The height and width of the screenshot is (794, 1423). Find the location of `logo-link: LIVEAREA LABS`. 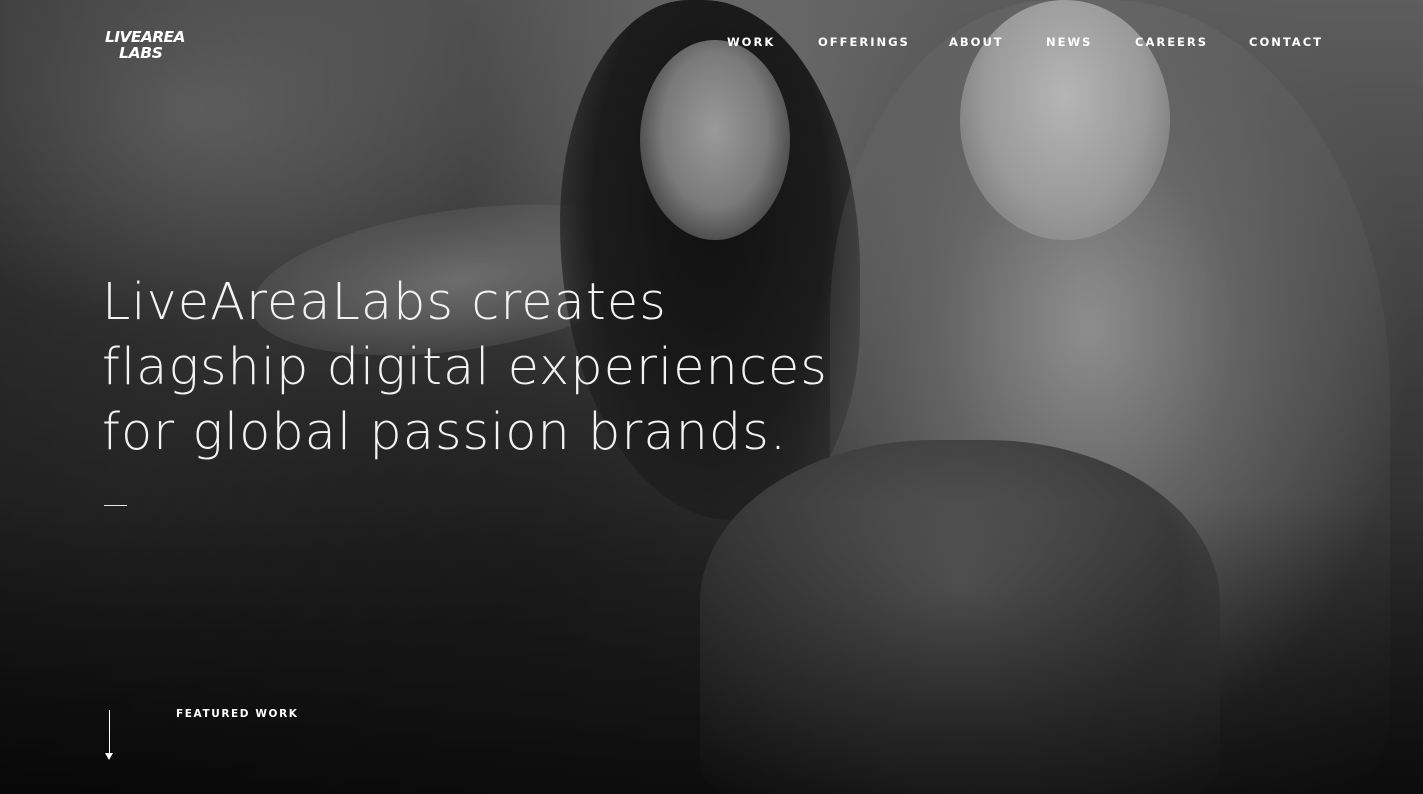

logo-link: LIVEAREA LABS is located at coordinates (147, 43).